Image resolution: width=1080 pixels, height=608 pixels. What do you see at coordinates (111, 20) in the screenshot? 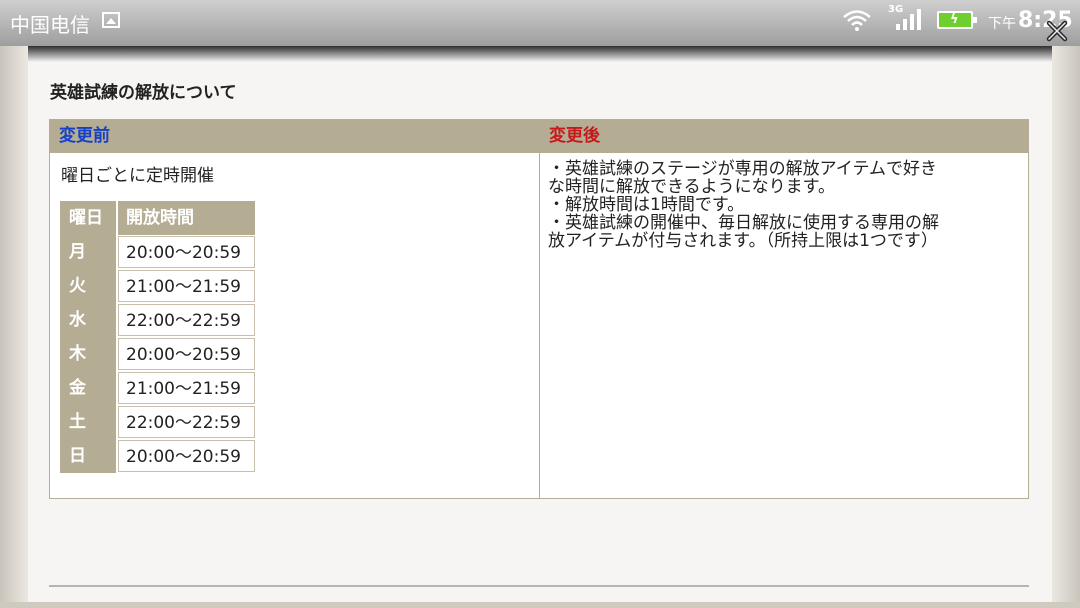
I see `image-notification-icon` at bounding box center [111, 20].